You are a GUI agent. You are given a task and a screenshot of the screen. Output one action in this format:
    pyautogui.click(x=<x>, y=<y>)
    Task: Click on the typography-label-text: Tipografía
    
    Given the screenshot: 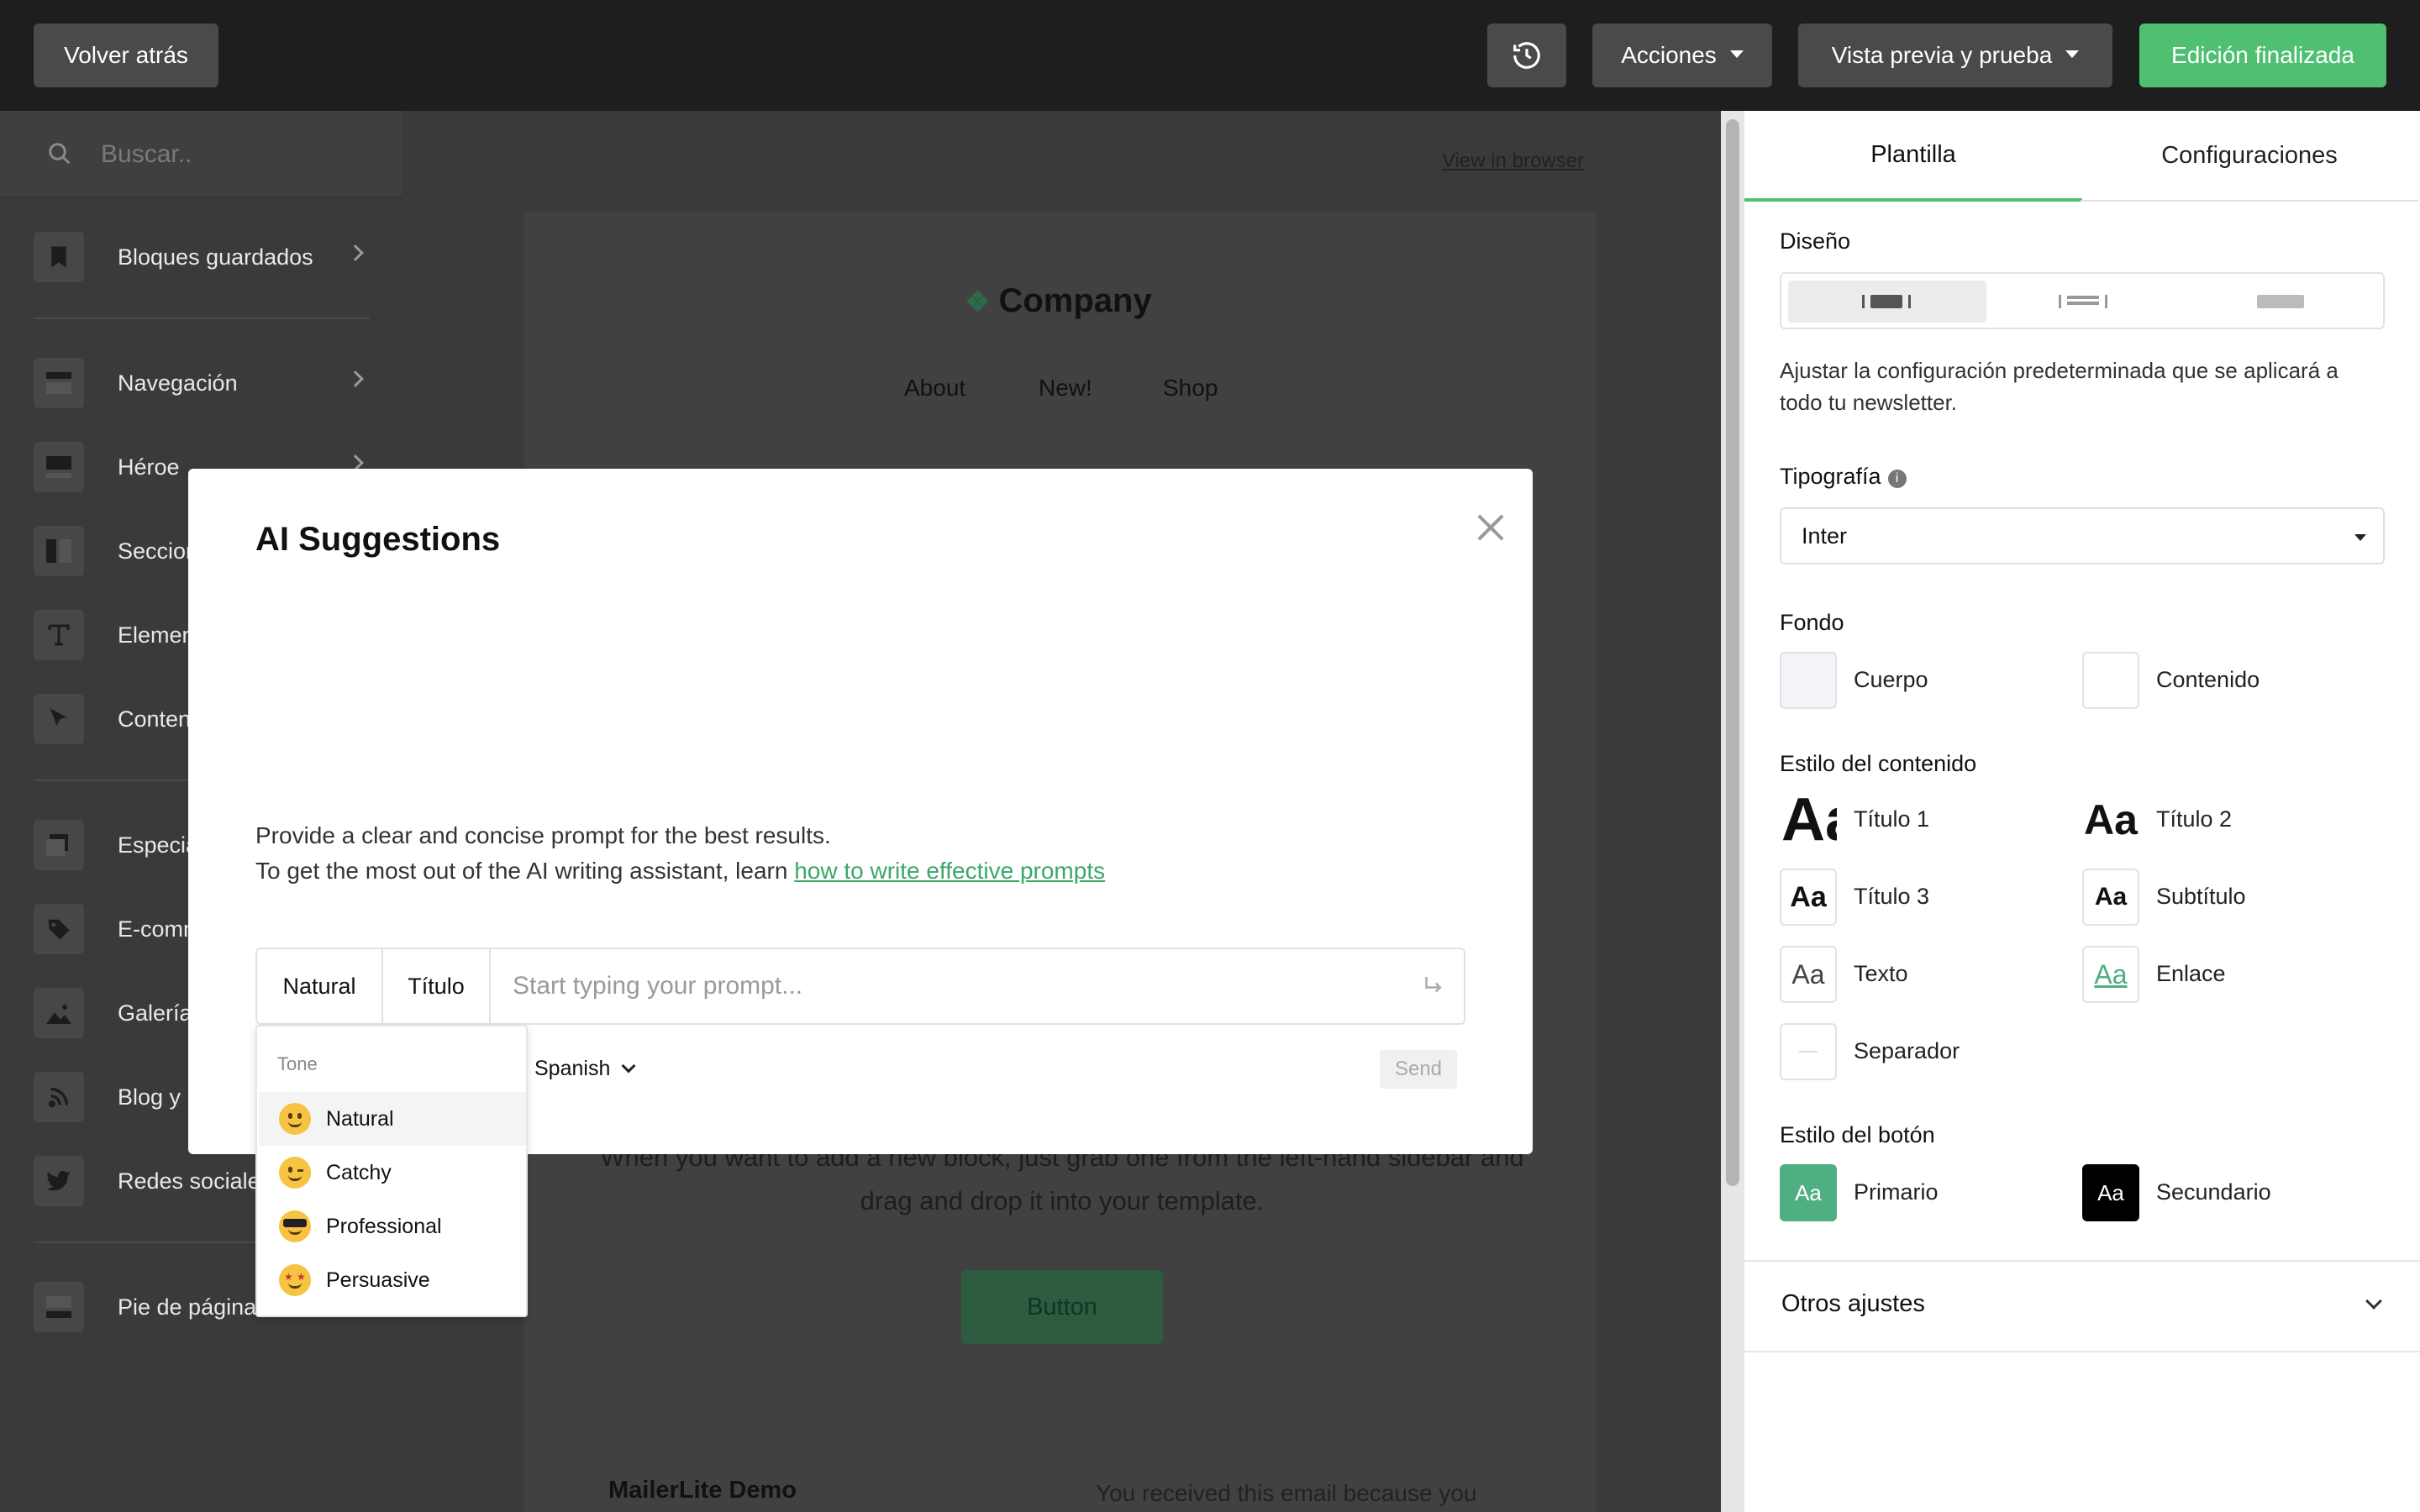 What is the action you would take?
    pyautogui.click(x=1830, y=476)
    